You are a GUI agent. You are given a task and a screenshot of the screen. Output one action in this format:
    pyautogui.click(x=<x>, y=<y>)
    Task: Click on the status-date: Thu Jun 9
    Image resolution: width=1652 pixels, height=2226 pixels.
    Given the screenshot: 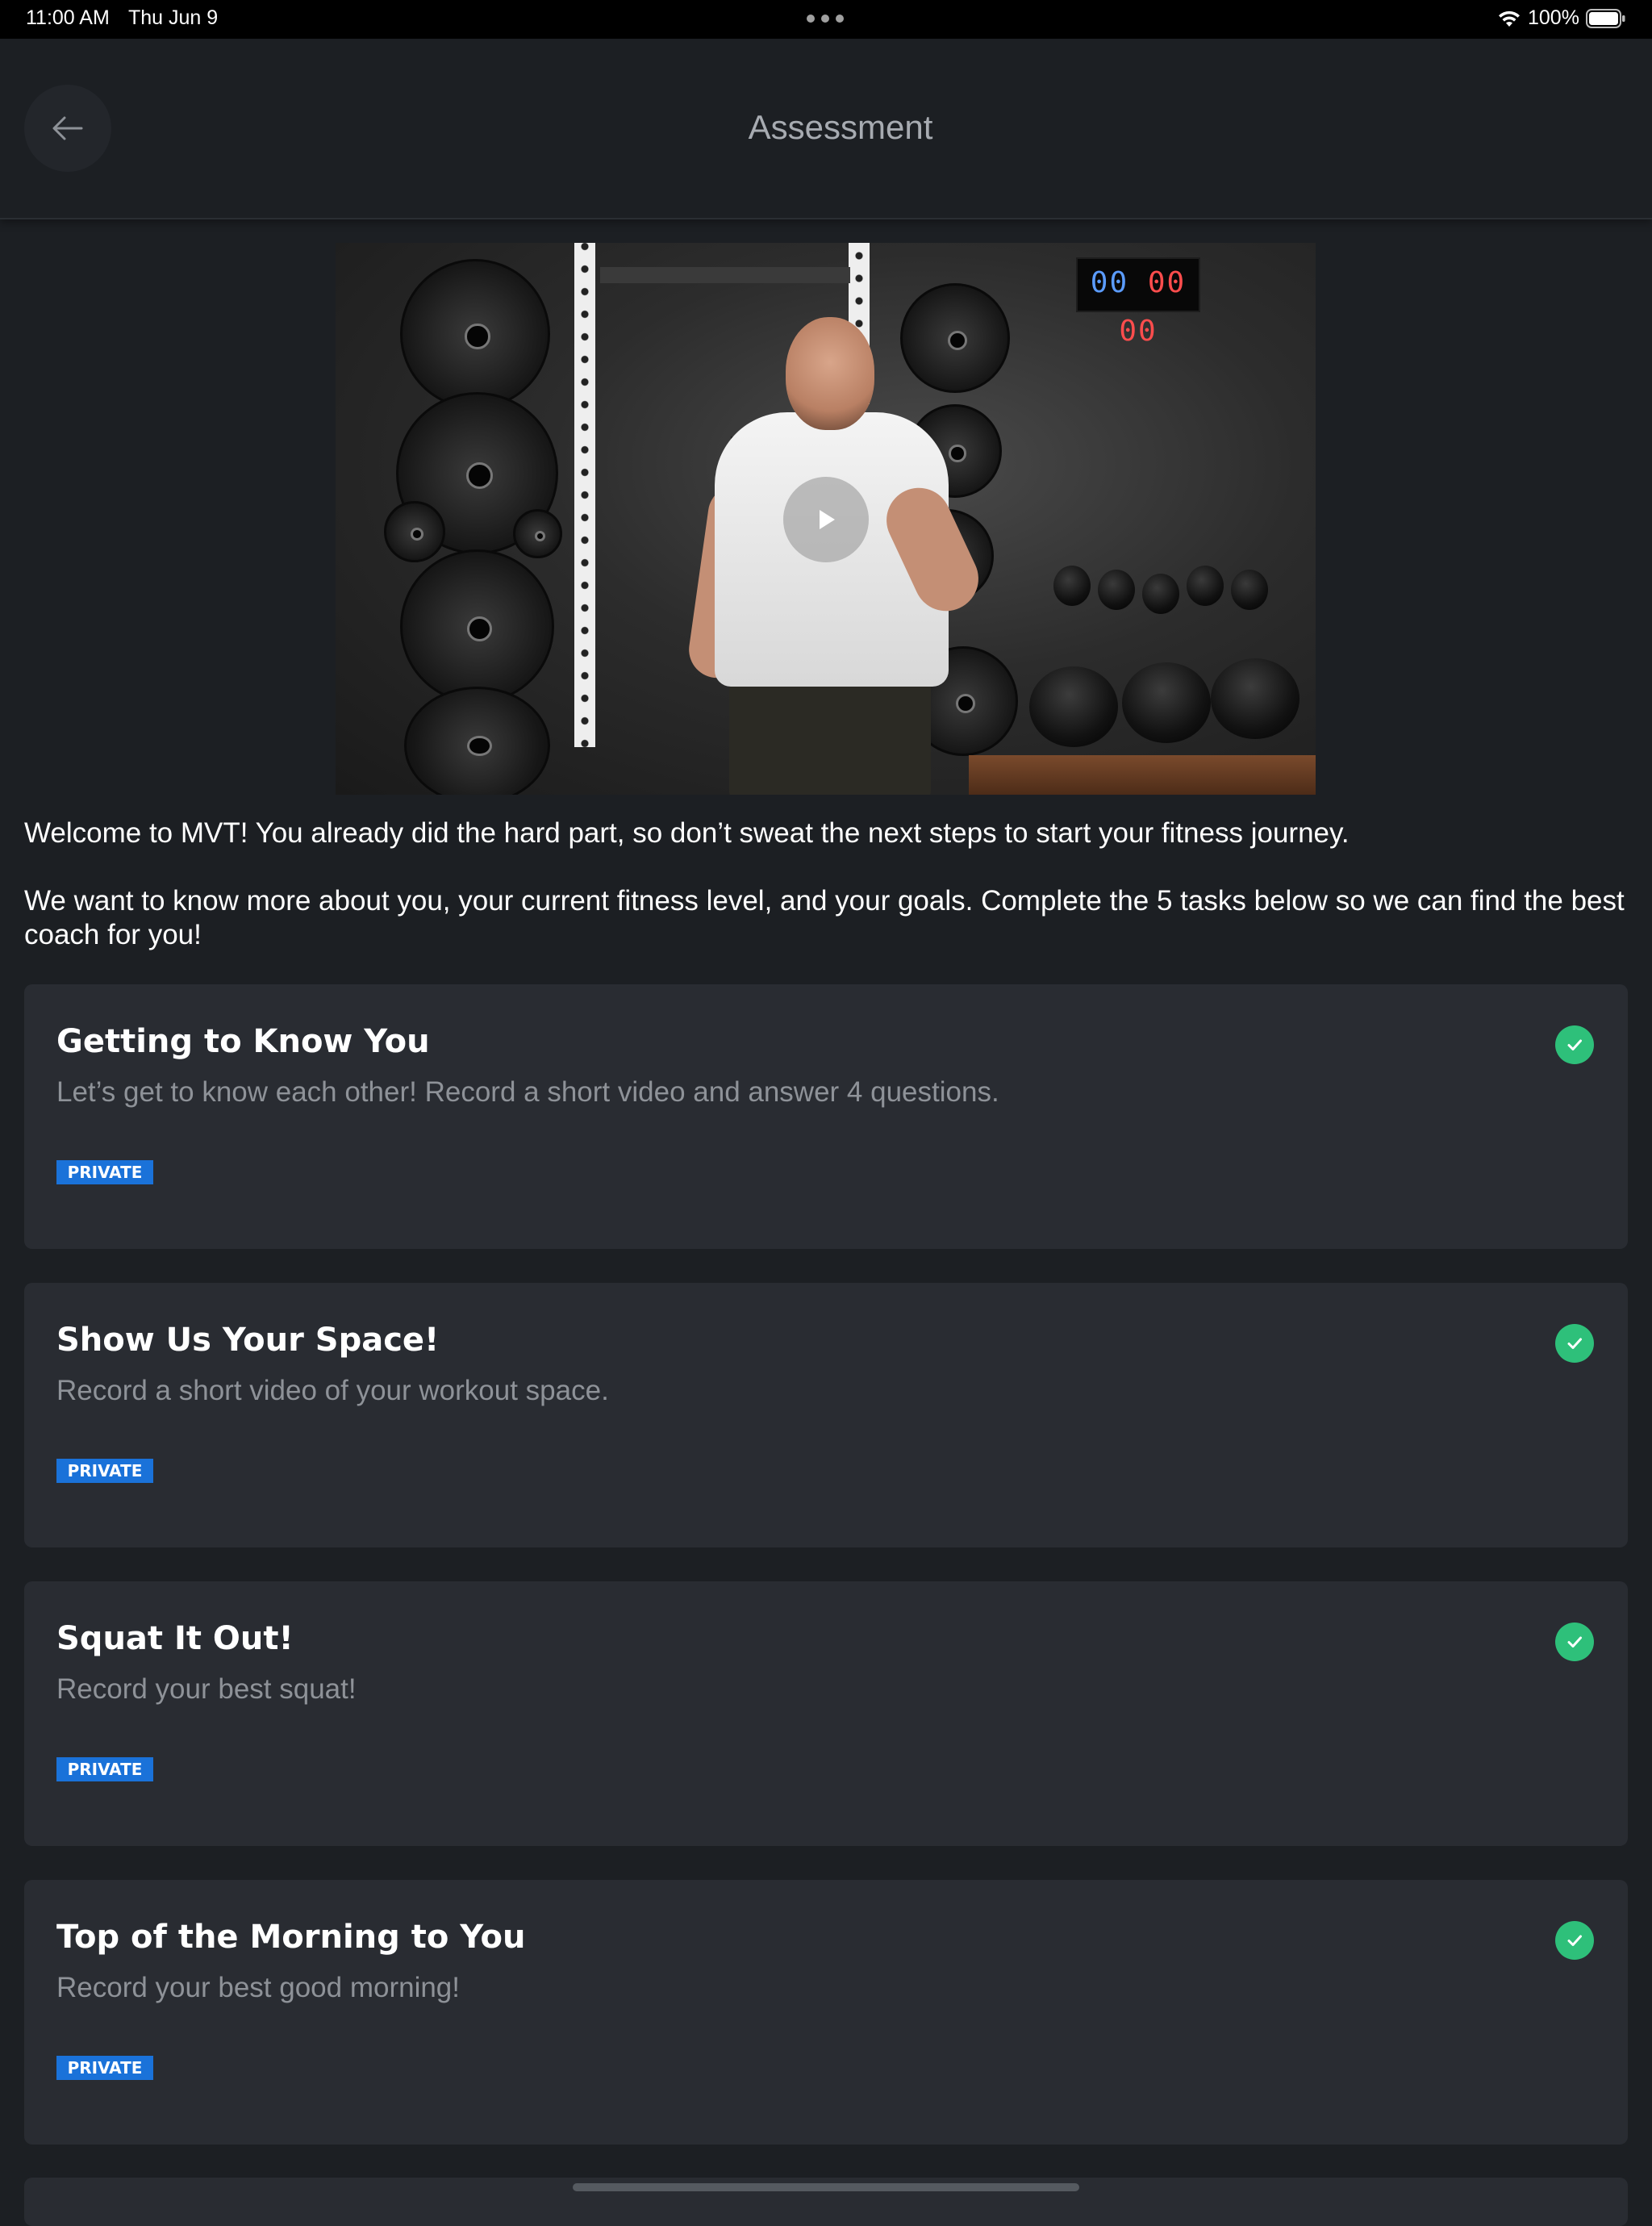 What is the action you would take?
    pyautogui.click(x=173, y=17)
    